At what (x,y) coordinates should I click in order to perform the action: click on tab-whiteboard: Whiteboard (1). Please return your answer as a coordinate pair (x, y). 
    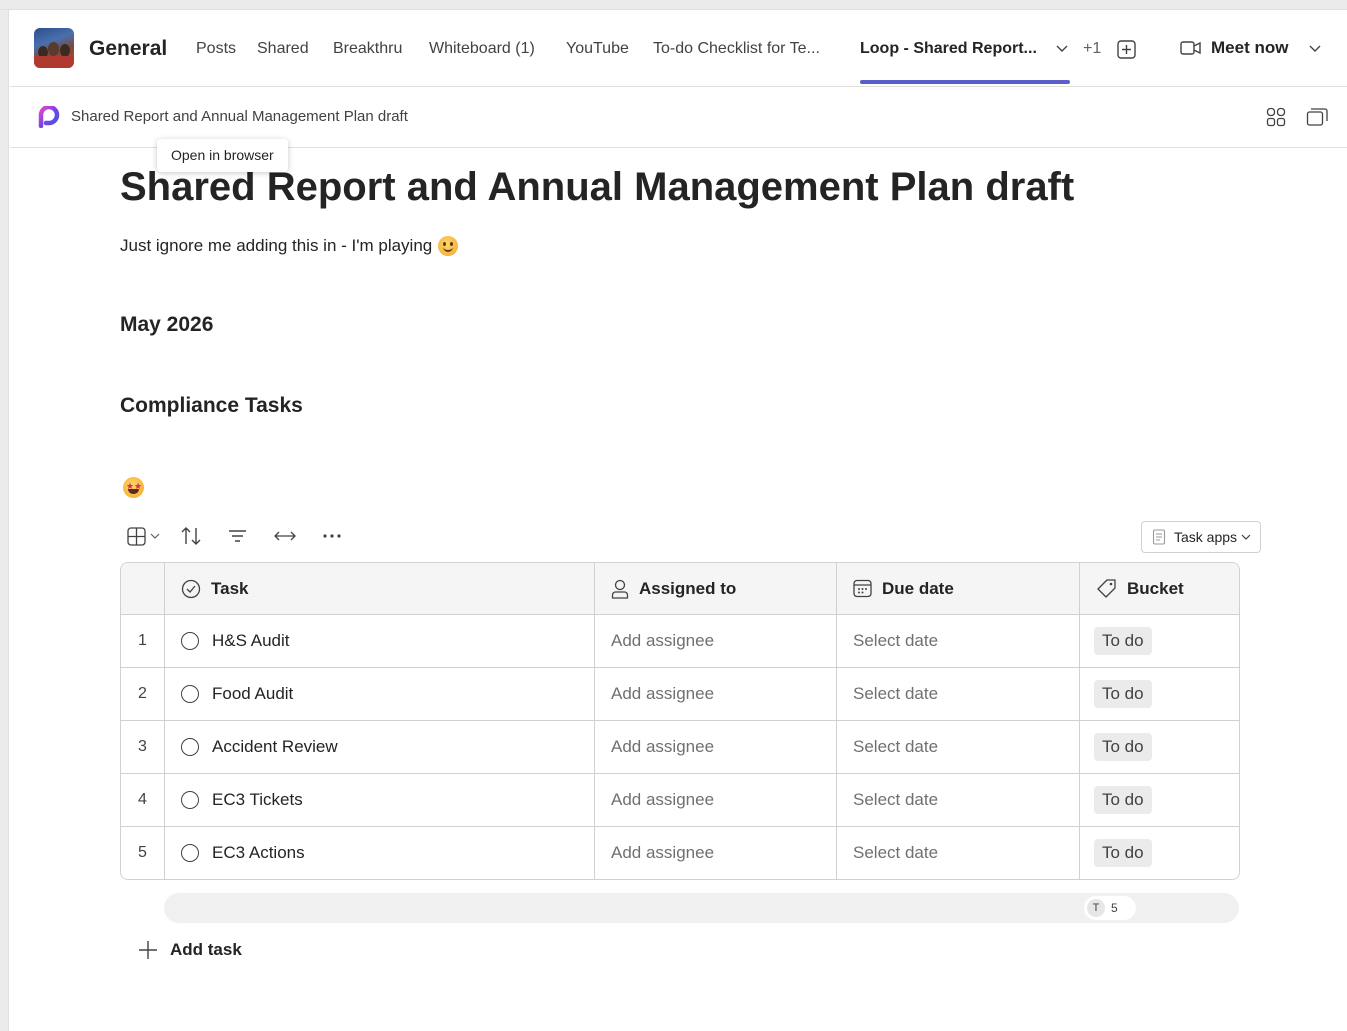
    Looking at the image, I should click on (482, 49).